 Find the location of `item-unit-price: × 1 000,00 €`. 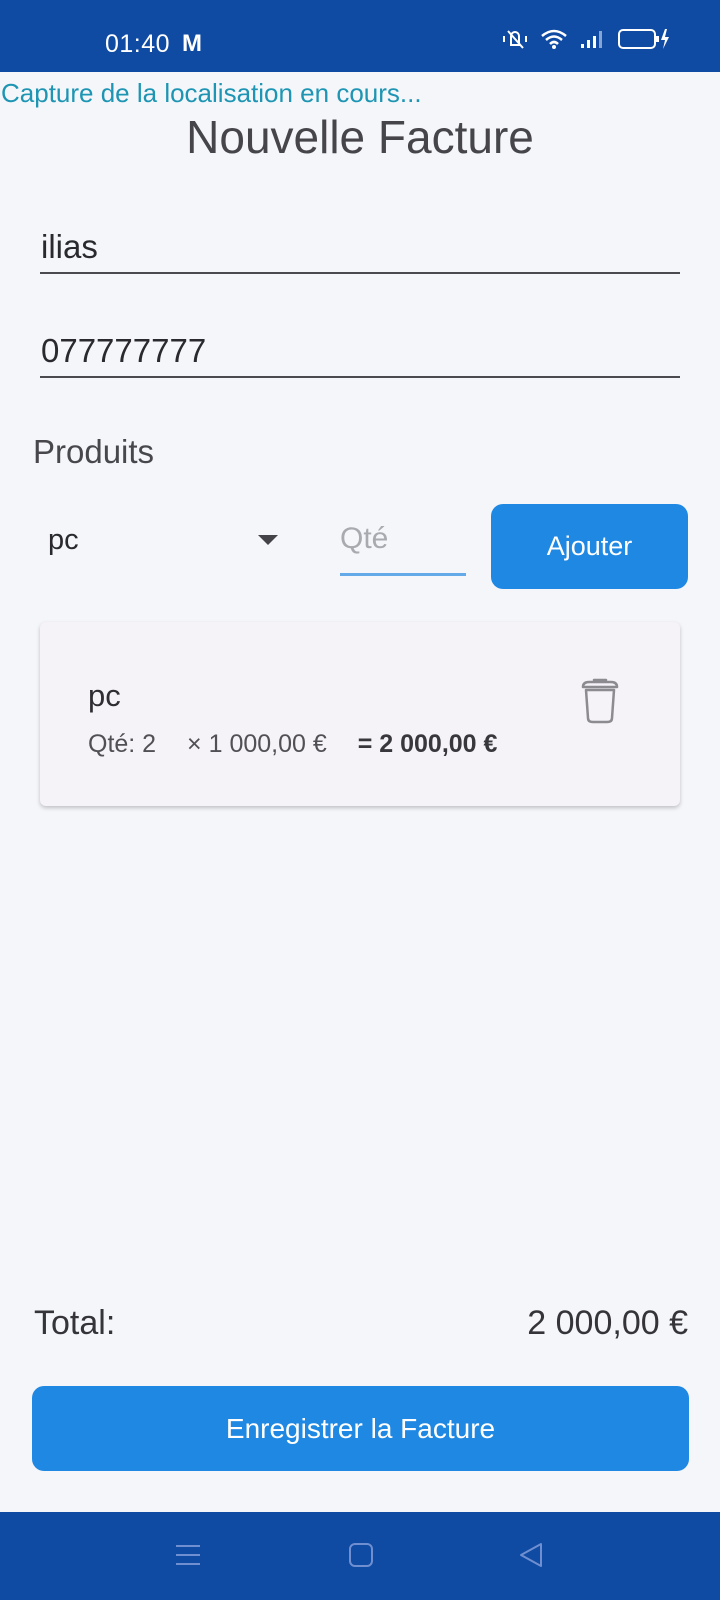

item-unit-price: × 1 000,00 € is located at coordinates (257, 744).